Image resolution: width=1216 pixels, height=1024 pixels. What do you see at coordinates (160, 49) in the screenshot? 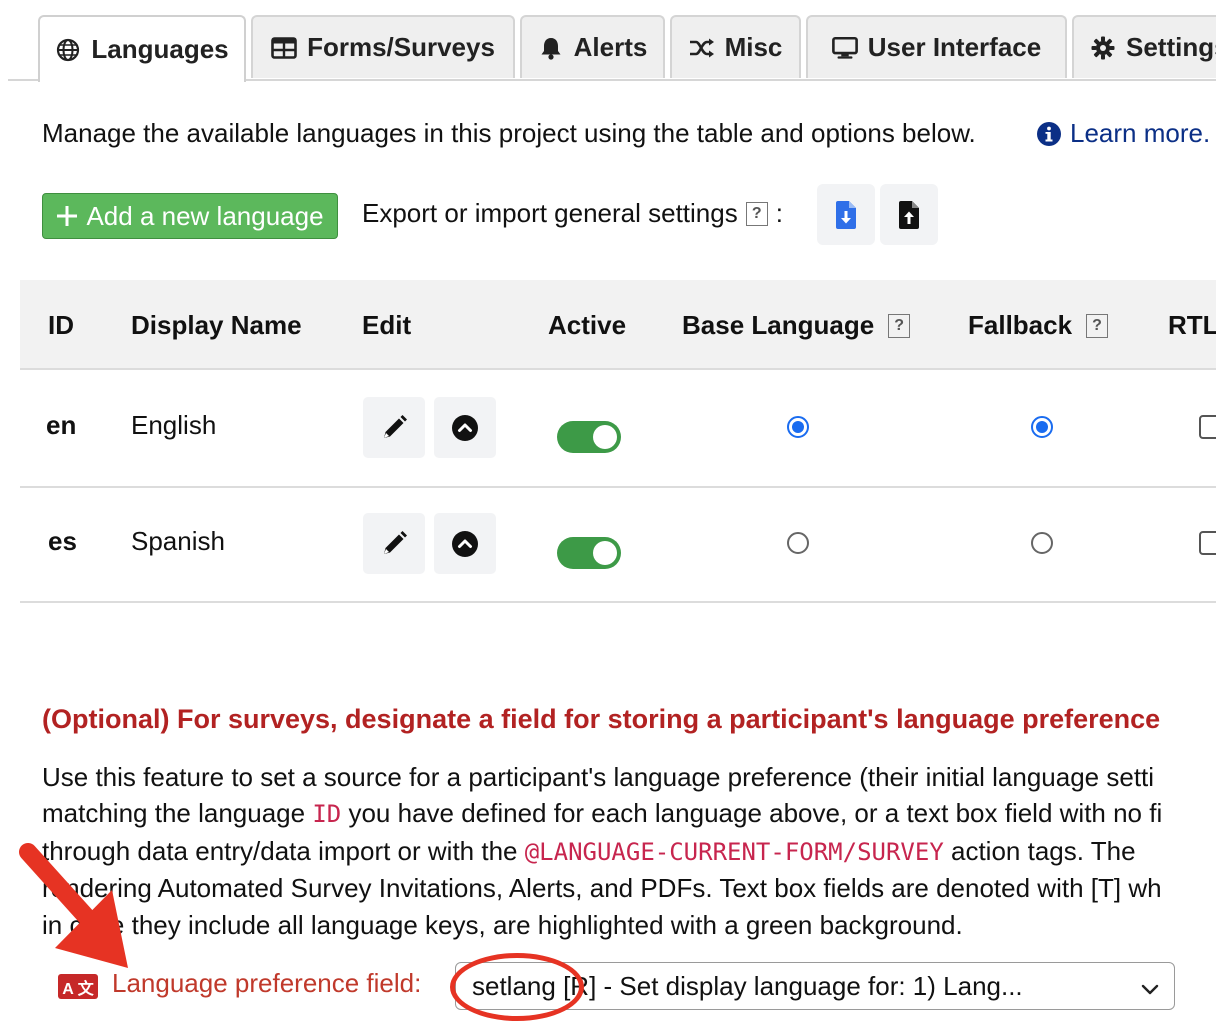
I see `tab-label: Languages` at bounding box center [160, 49].